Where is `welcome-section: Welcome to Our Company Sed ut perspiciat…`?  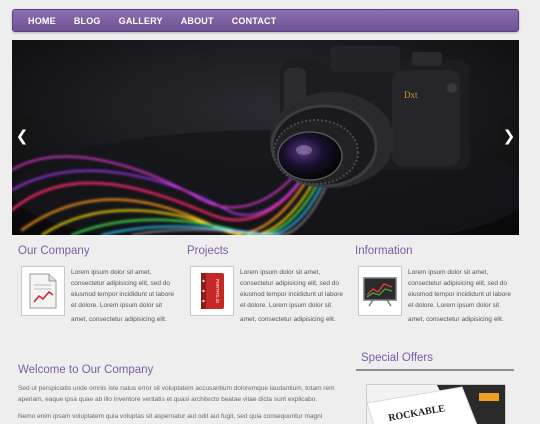
welcome-section: Welcome to Our Company Sed ut perspiciat… is located at coordinates (178, 392).